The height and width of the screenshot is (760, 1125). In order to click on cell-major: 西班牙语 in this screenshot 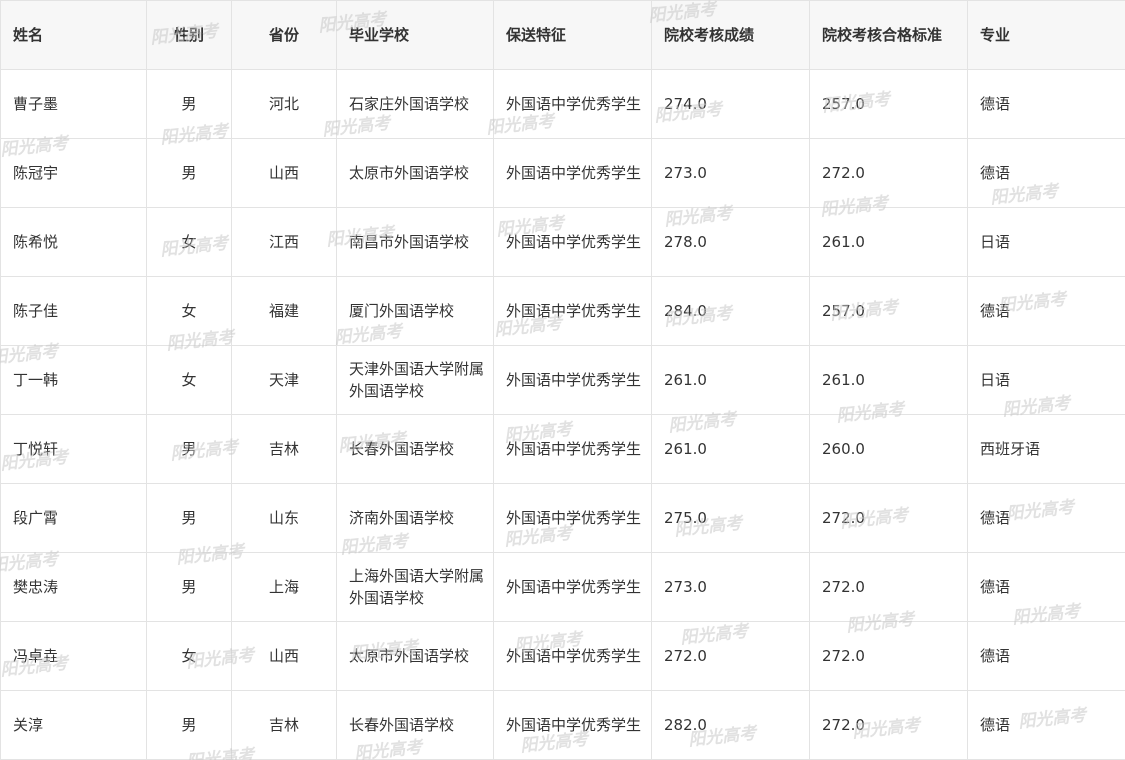, I will do `click(1046, 449)`.